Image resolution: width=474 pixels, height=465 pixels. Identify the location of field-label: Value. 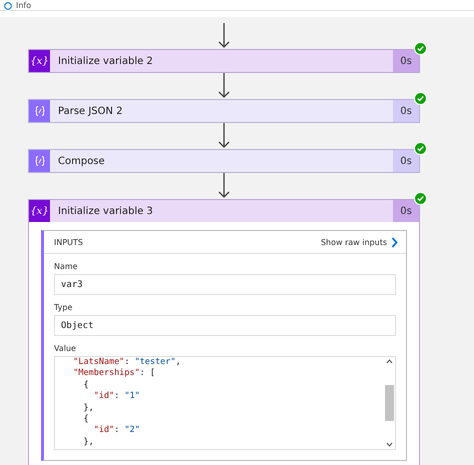
(65, 348).